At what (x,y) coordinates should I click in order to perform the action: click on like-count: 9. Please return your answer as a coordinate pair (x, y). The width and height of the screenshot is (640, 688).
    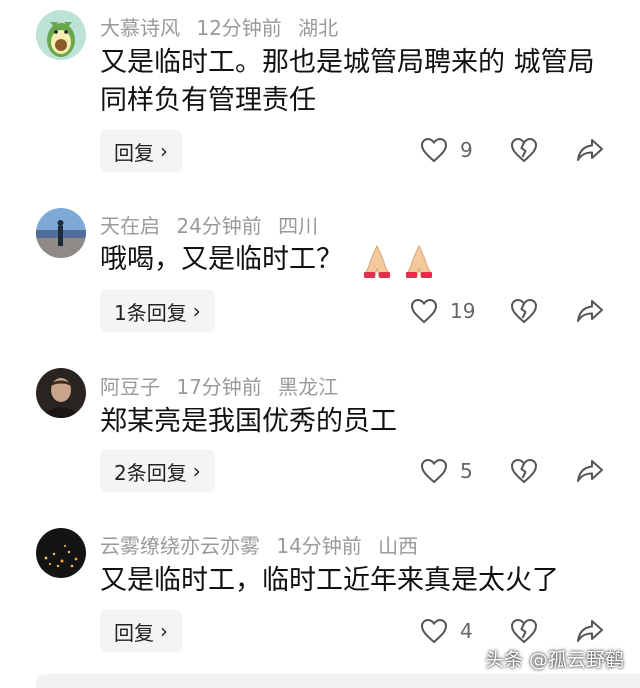
    Looking at the image, I should click on (466, 150).